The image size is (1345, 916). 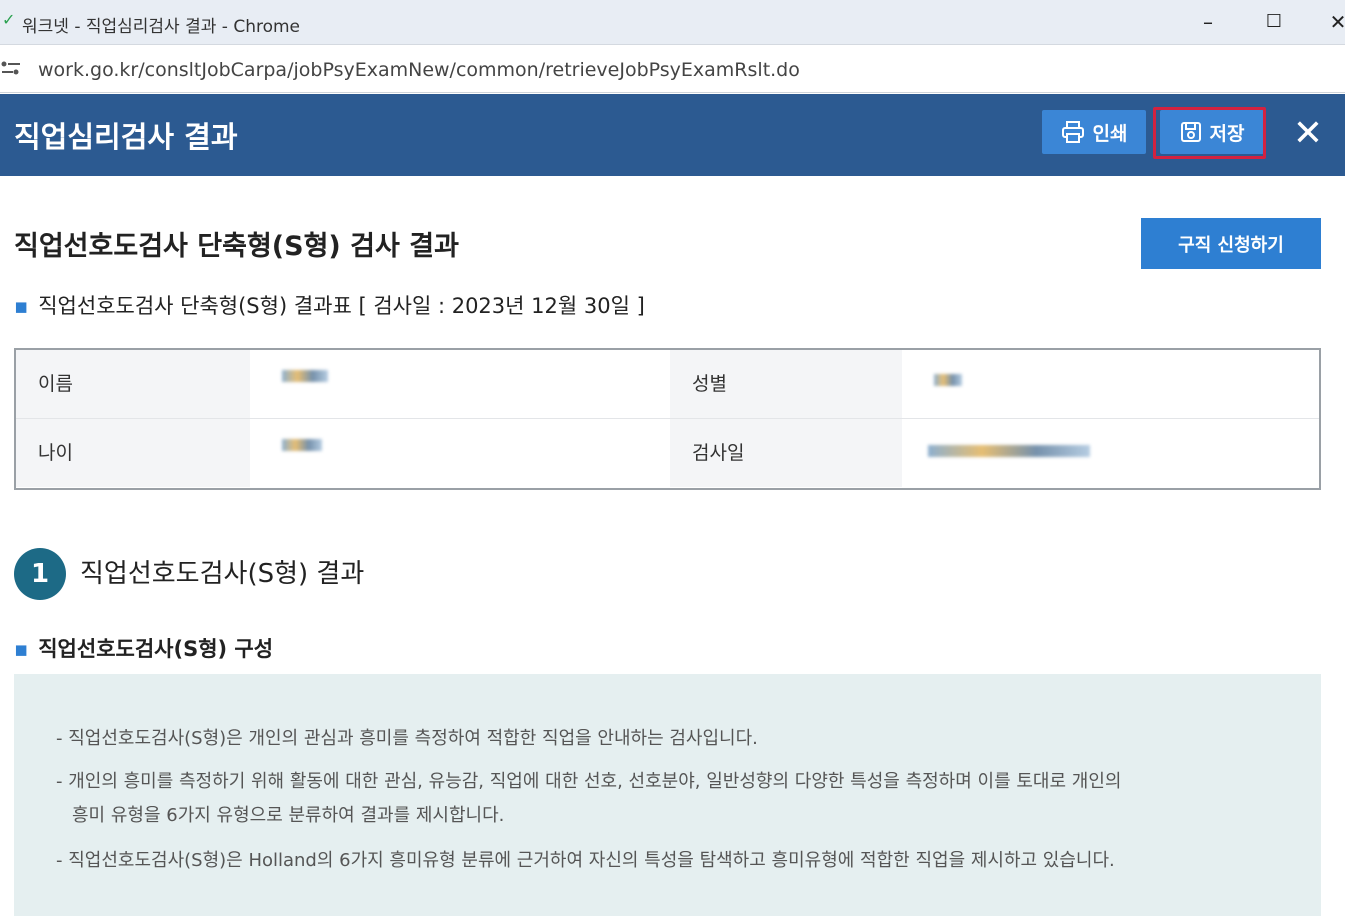 What do you see at coordinates (9, 19) in the screenshot?
I see `worknet-favicon-icon: ✓` at bounding box center [9, 19].